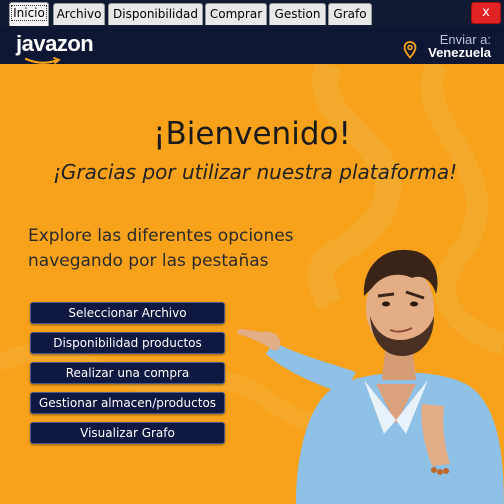  Describe the element at coordinates (55, 43) in the screenshot. I see `logo: javazon` at that location.